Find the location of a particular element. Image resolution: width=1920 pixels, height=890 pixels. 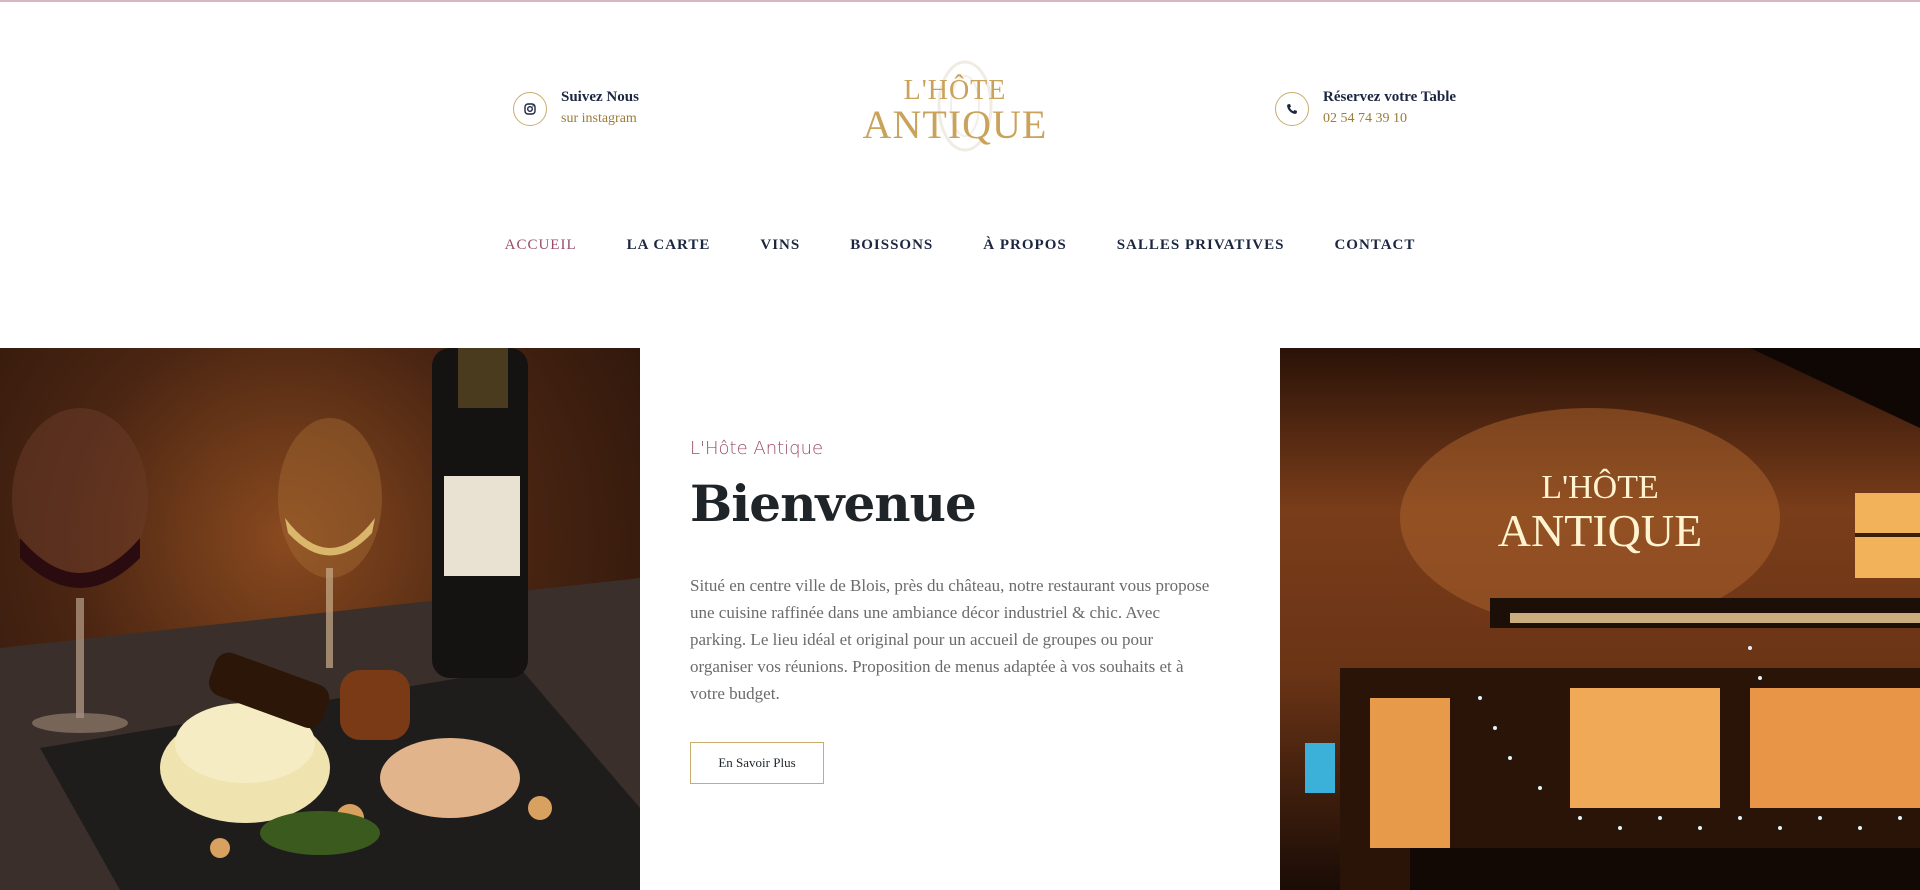

hero-eyebrow: L'Hôte Antique is located at coordinates (757, 448).